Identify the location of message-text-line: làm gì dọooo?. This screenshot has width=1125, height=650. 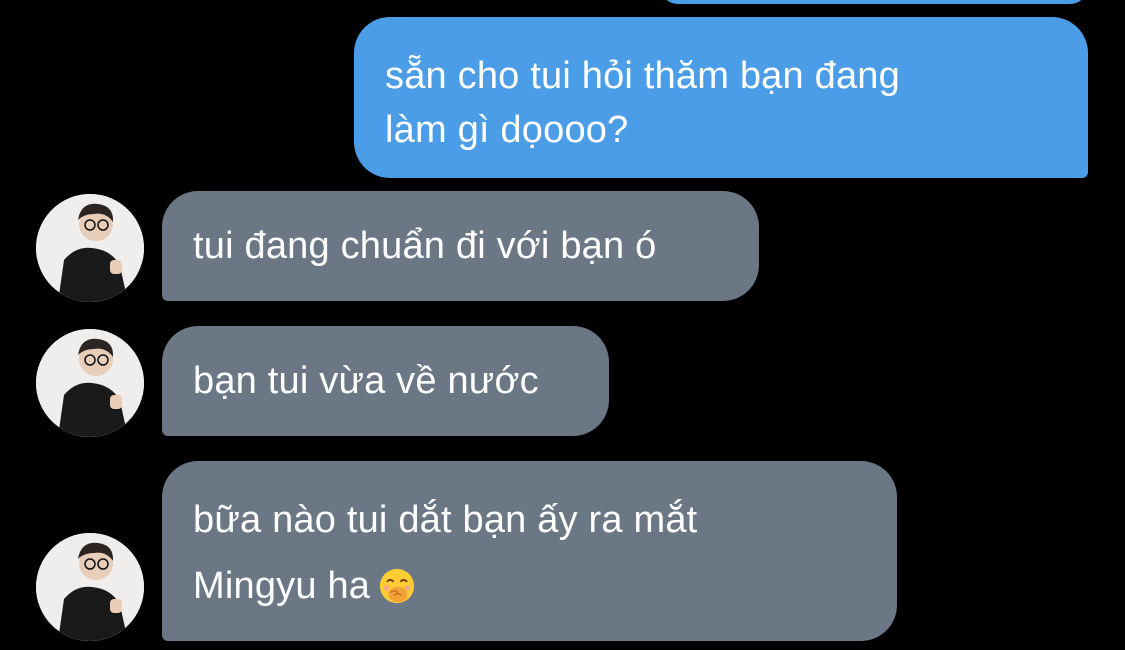
(507, 130).